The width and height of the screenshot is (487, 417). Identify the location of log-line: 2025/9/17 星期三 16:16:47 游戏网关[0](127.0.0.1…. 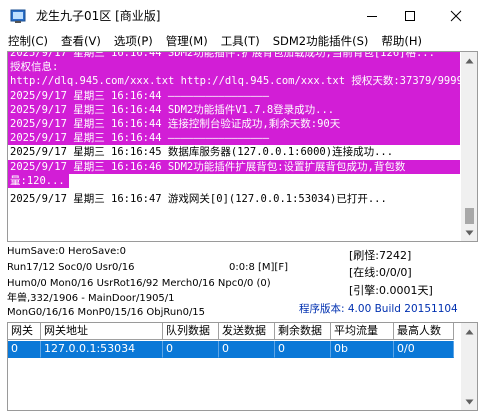
(198, 199).